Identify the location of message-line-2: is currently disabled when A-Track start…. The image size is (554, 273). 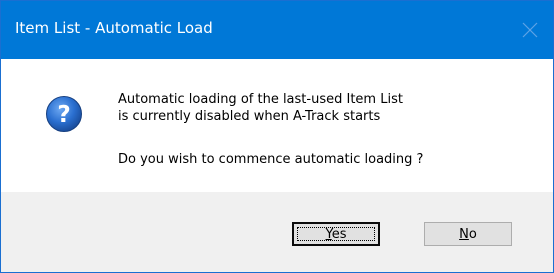
(249, 116).